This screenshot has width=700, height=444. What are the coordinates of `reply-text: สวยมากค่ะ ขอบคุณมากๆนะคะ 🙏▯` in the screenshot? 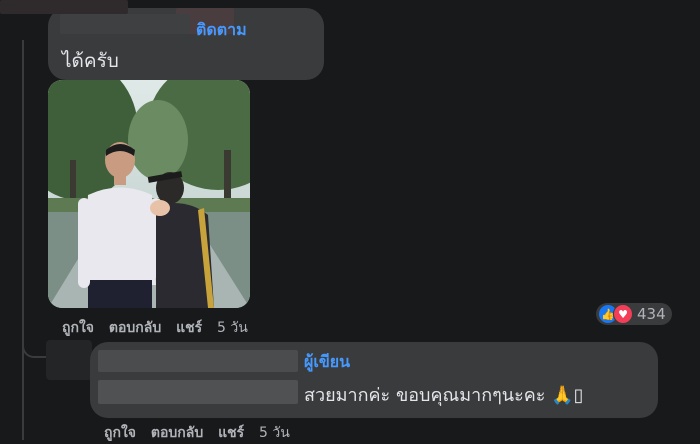 It's located at (444, 395).